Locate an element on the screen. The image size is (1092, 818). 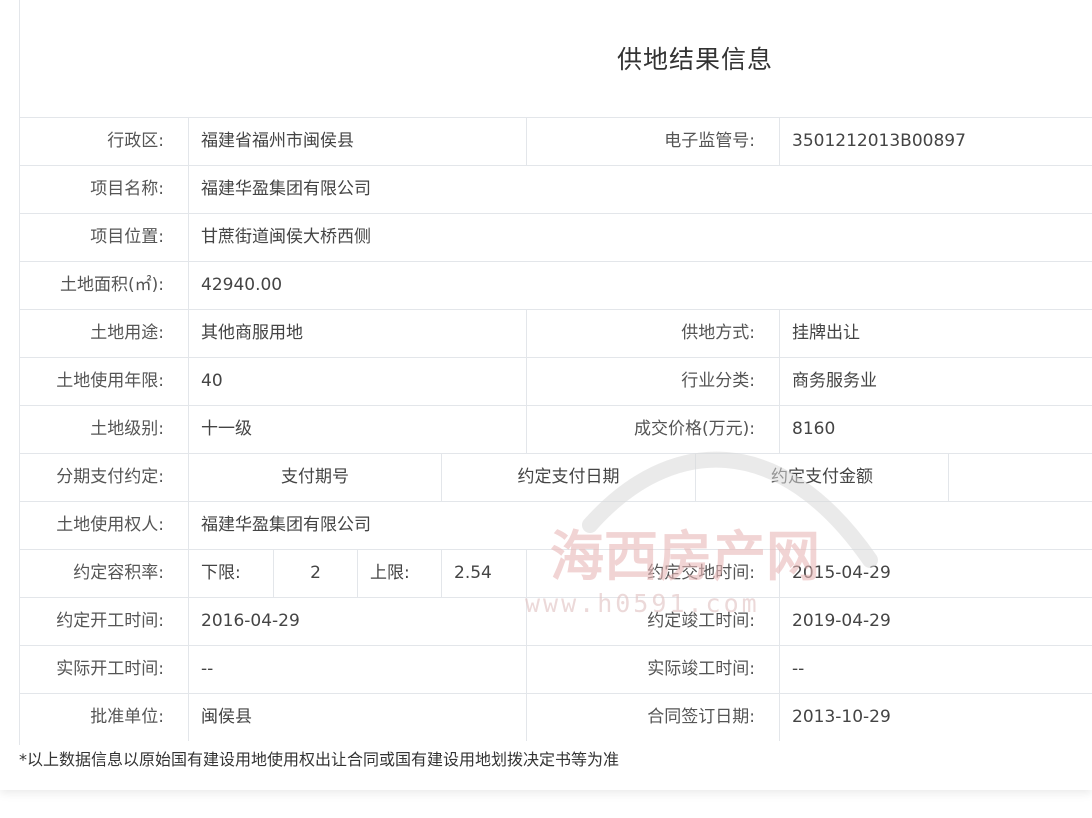
table-row: 行政区: 福建省福州市闽侯县 电子监管号: 3501212013B00897 is located at coordinates (556, 142).